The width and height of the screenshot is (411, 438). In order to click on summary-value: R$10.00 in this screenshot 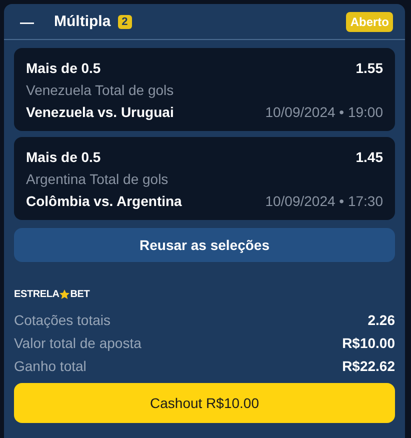, I will do `click(368, 342)`.